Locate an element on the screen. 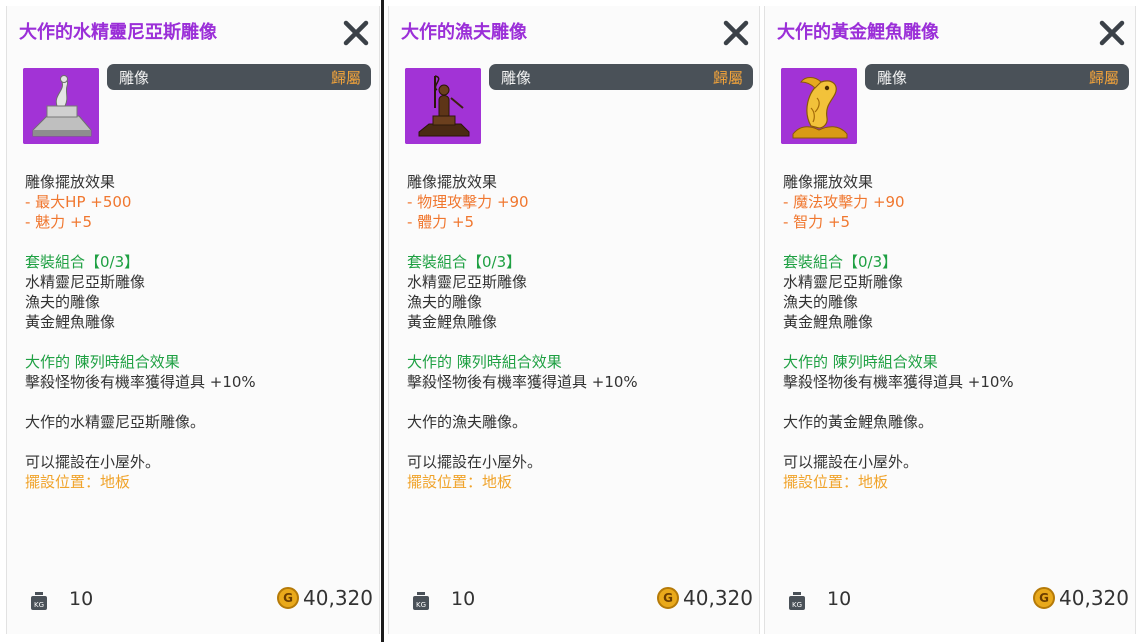  effect-line: - 體力 +5 is located at coordinates (441, 222).